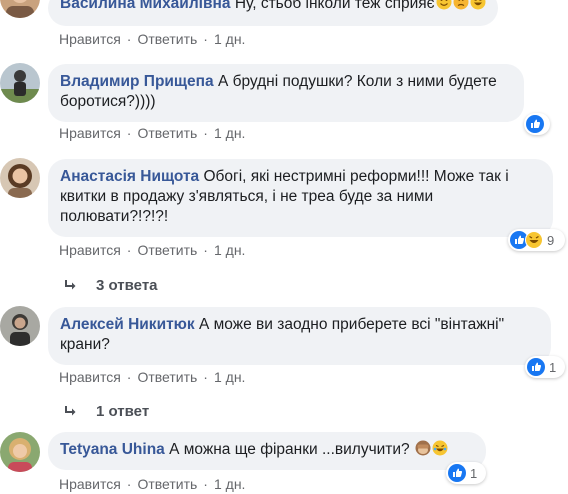 The height and width of the screenshot is (494, 568). What do you see at coordinates (112, 449) in the screenshot?
I see `comment-author: Tetyana Uhina` at bounding box center [112, 449].